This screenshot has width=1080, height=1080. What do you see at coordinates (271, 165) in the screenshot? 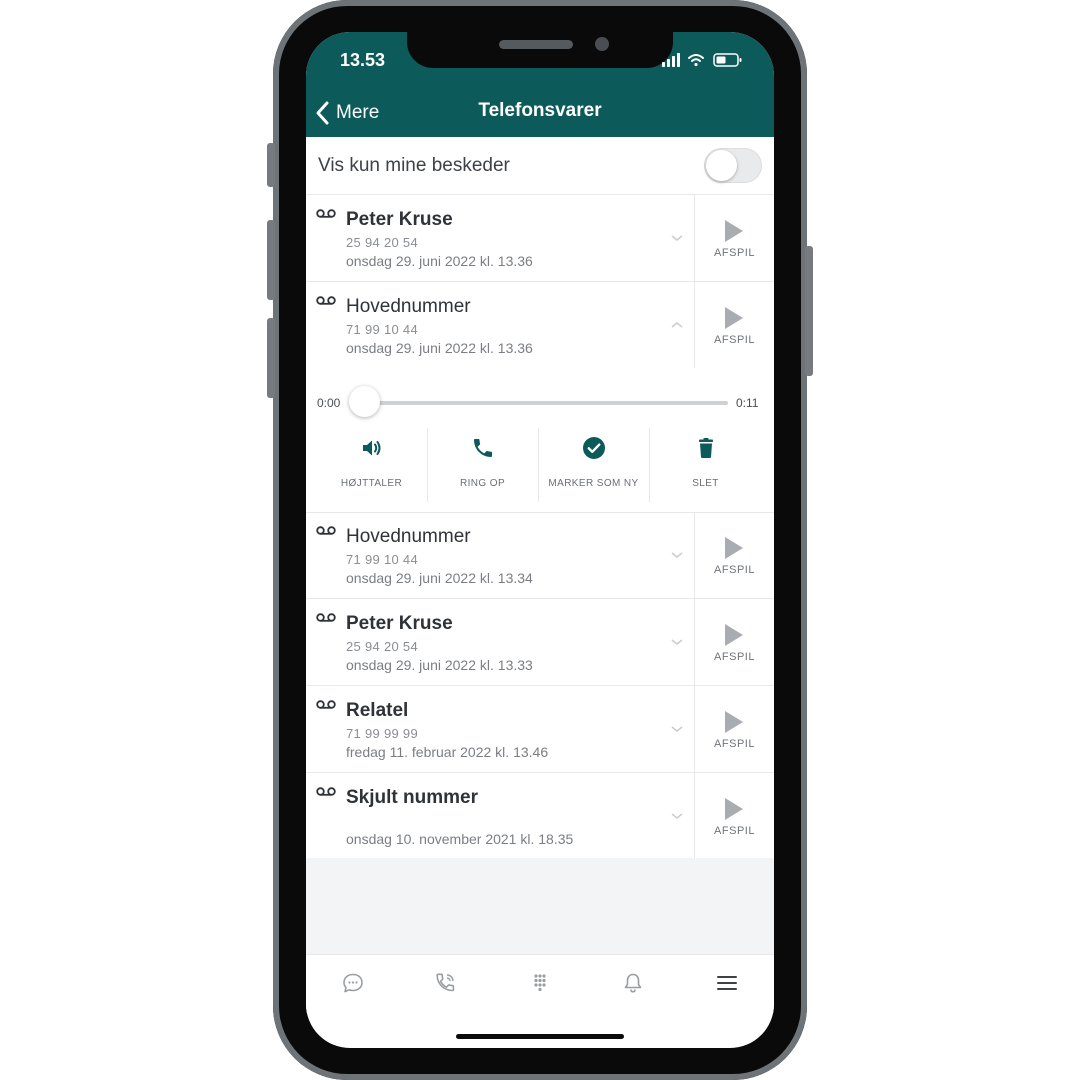
I see `mute-switch` at bounding box center [271, 165].